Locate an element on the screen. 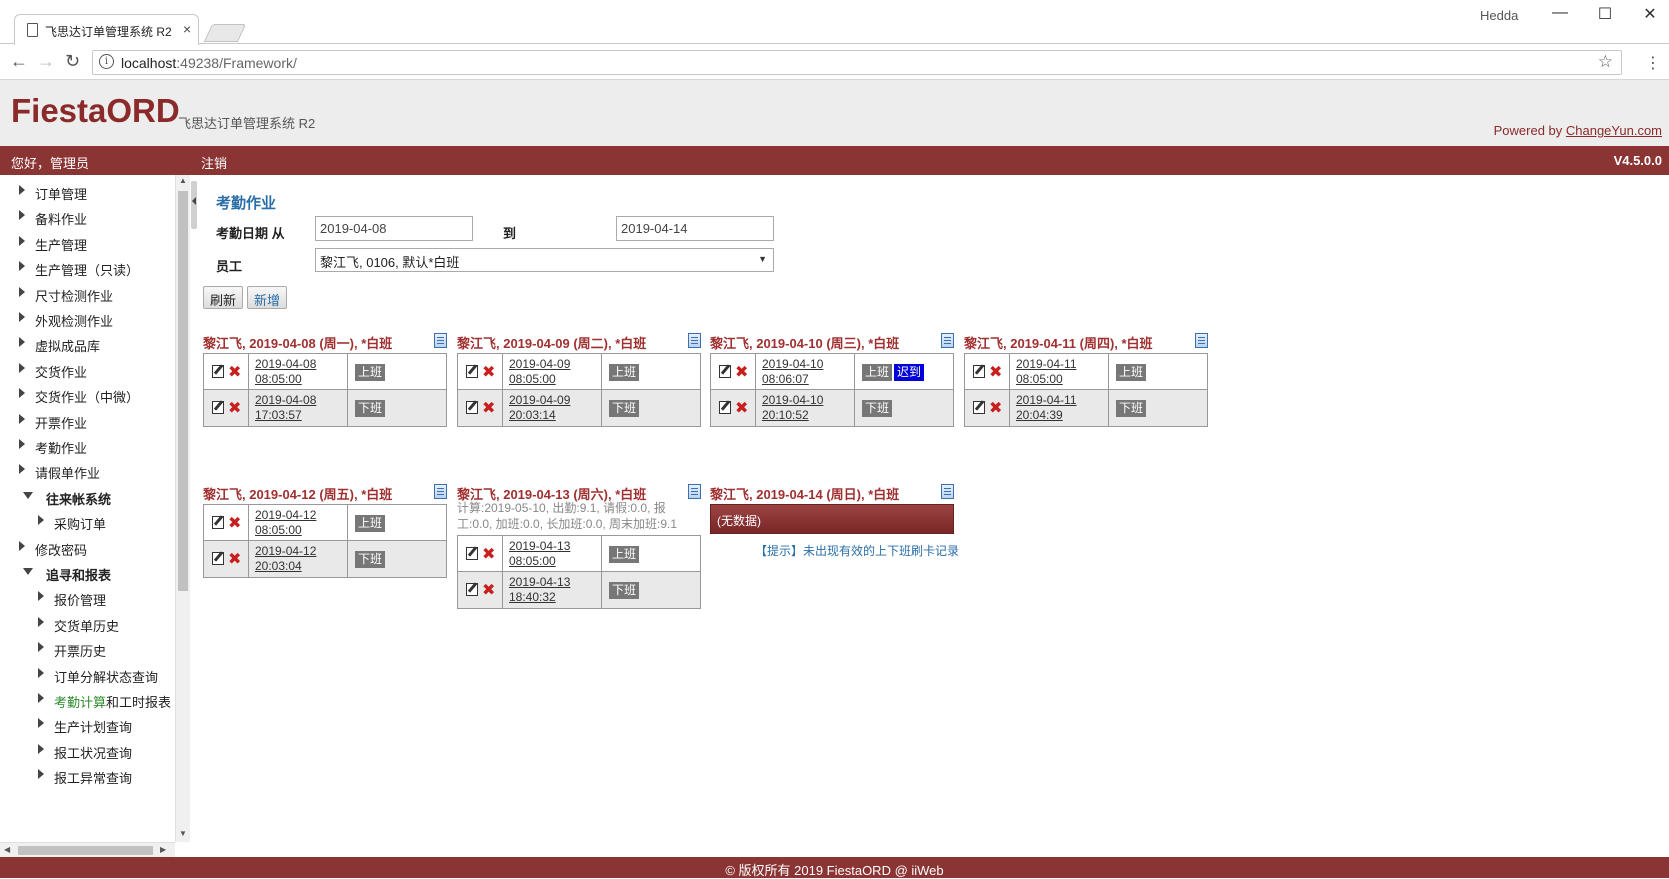 Image resolution: width=1669 pixels, height=879 pixels. add-button: 新增 is located at coordinates (267, 297).